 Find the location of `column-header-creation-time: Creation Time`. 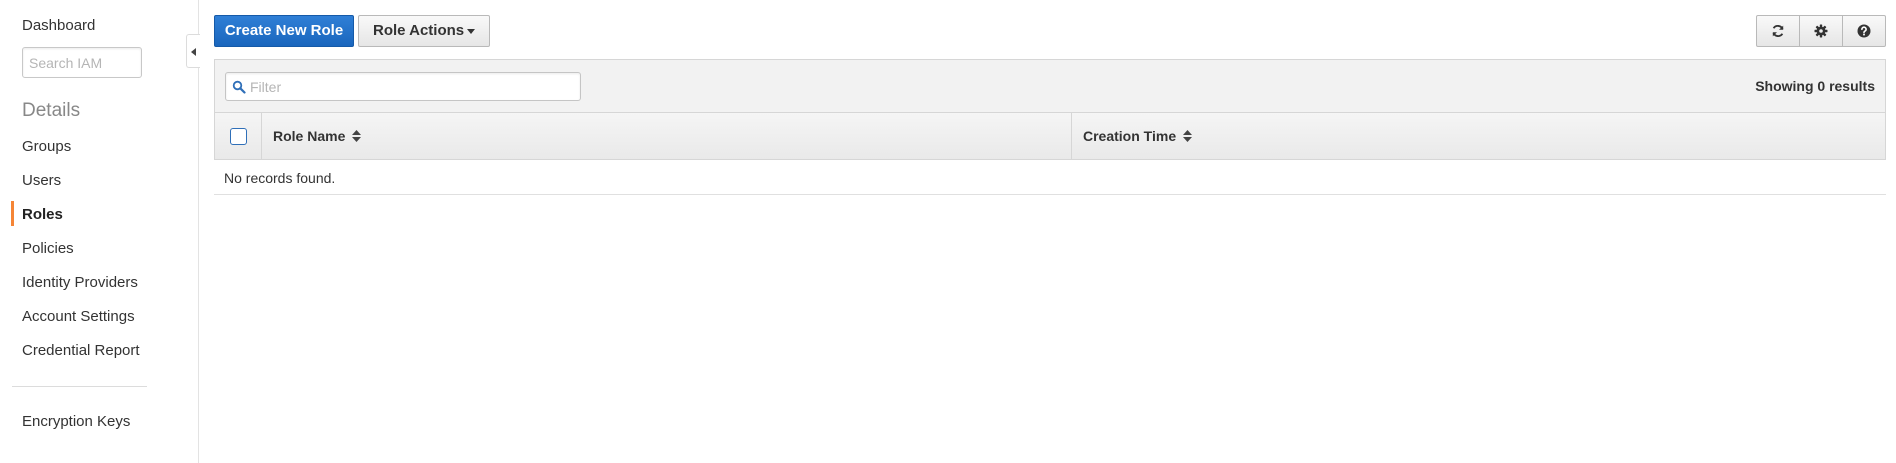

column-header-creation-time: Creation Time is located at coordinates (1138, 136).